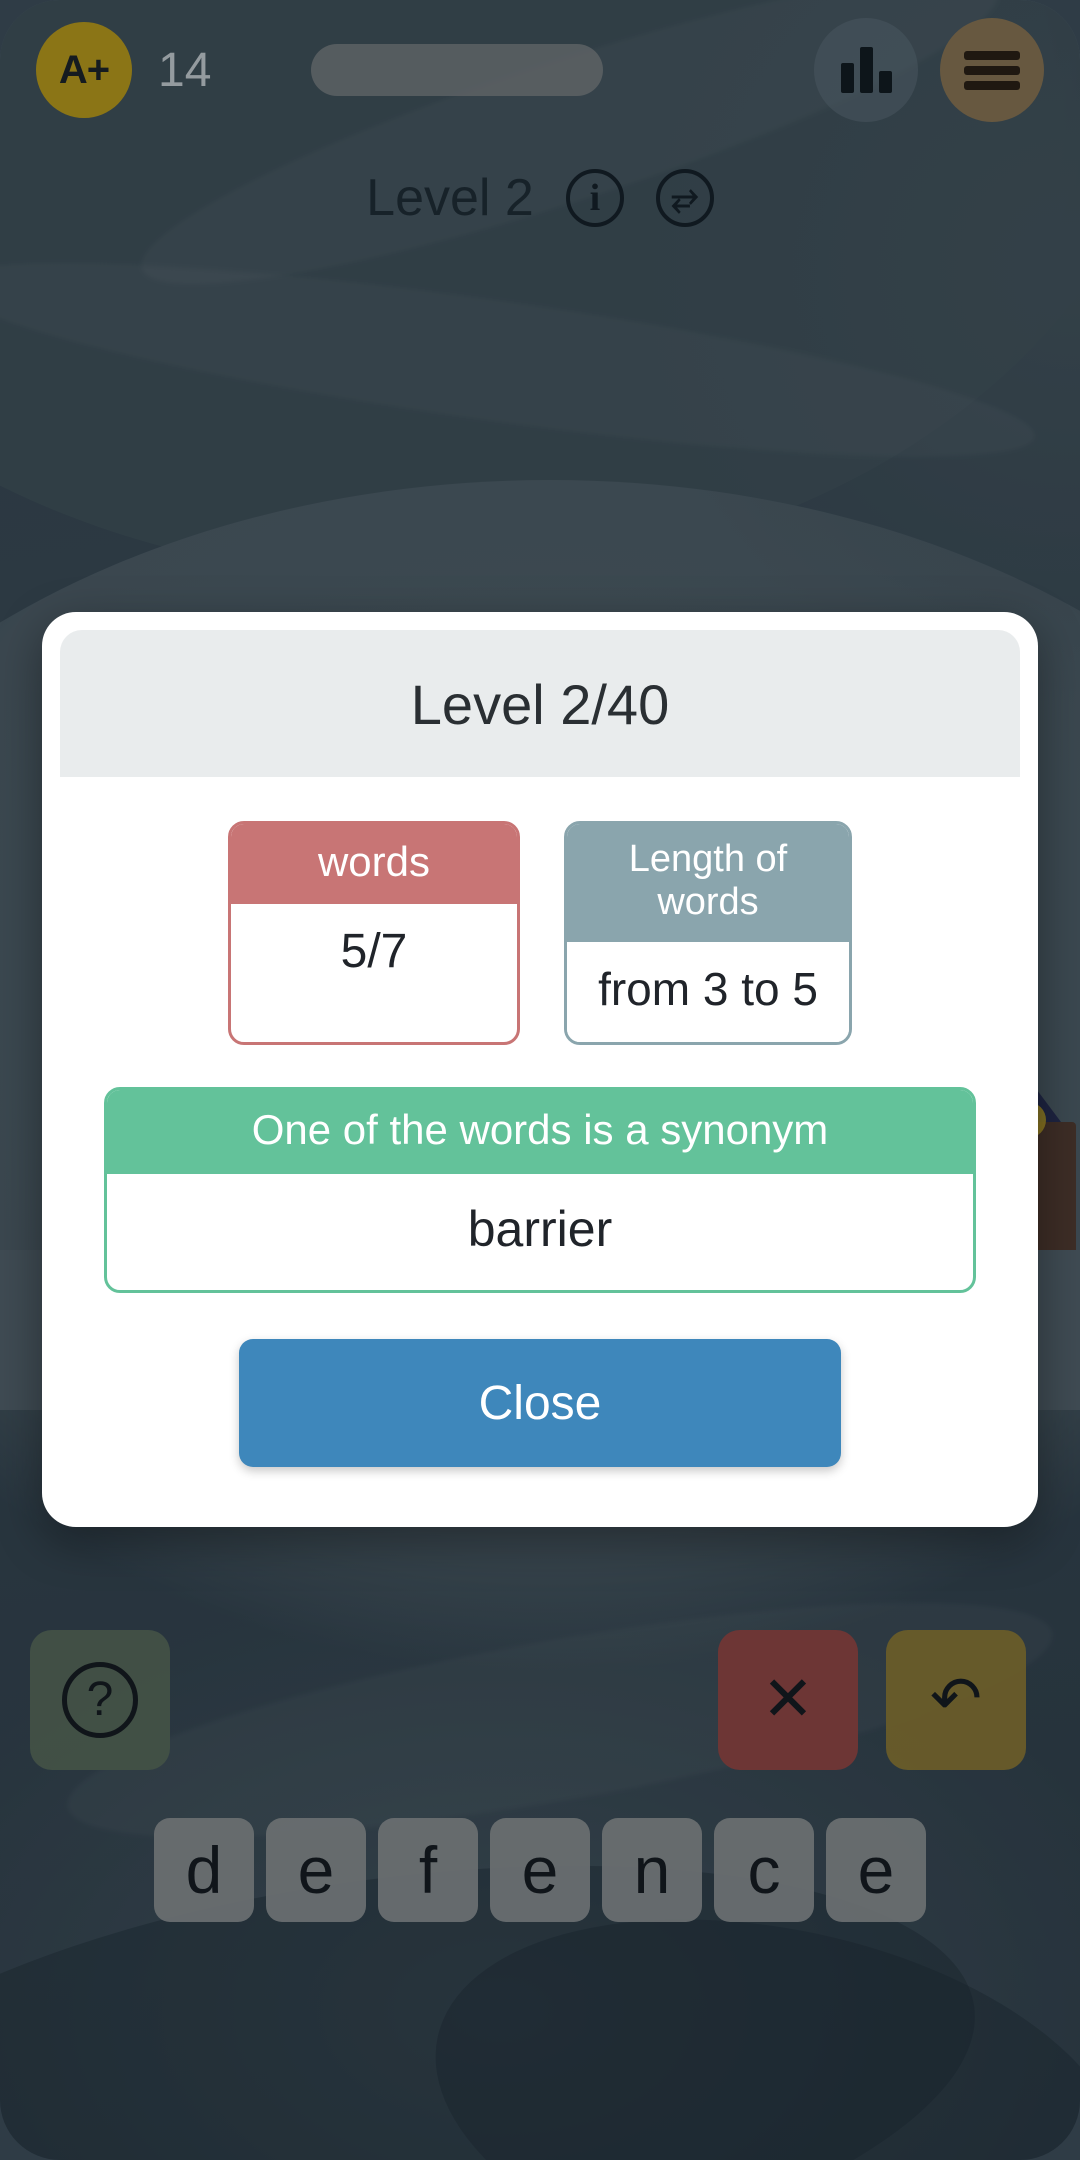  What do you see at coordinates (540, 1132) in the screenshot?
I see `synonym-card-label: One of the words is a synonym` at bounding box center [540, 1132].